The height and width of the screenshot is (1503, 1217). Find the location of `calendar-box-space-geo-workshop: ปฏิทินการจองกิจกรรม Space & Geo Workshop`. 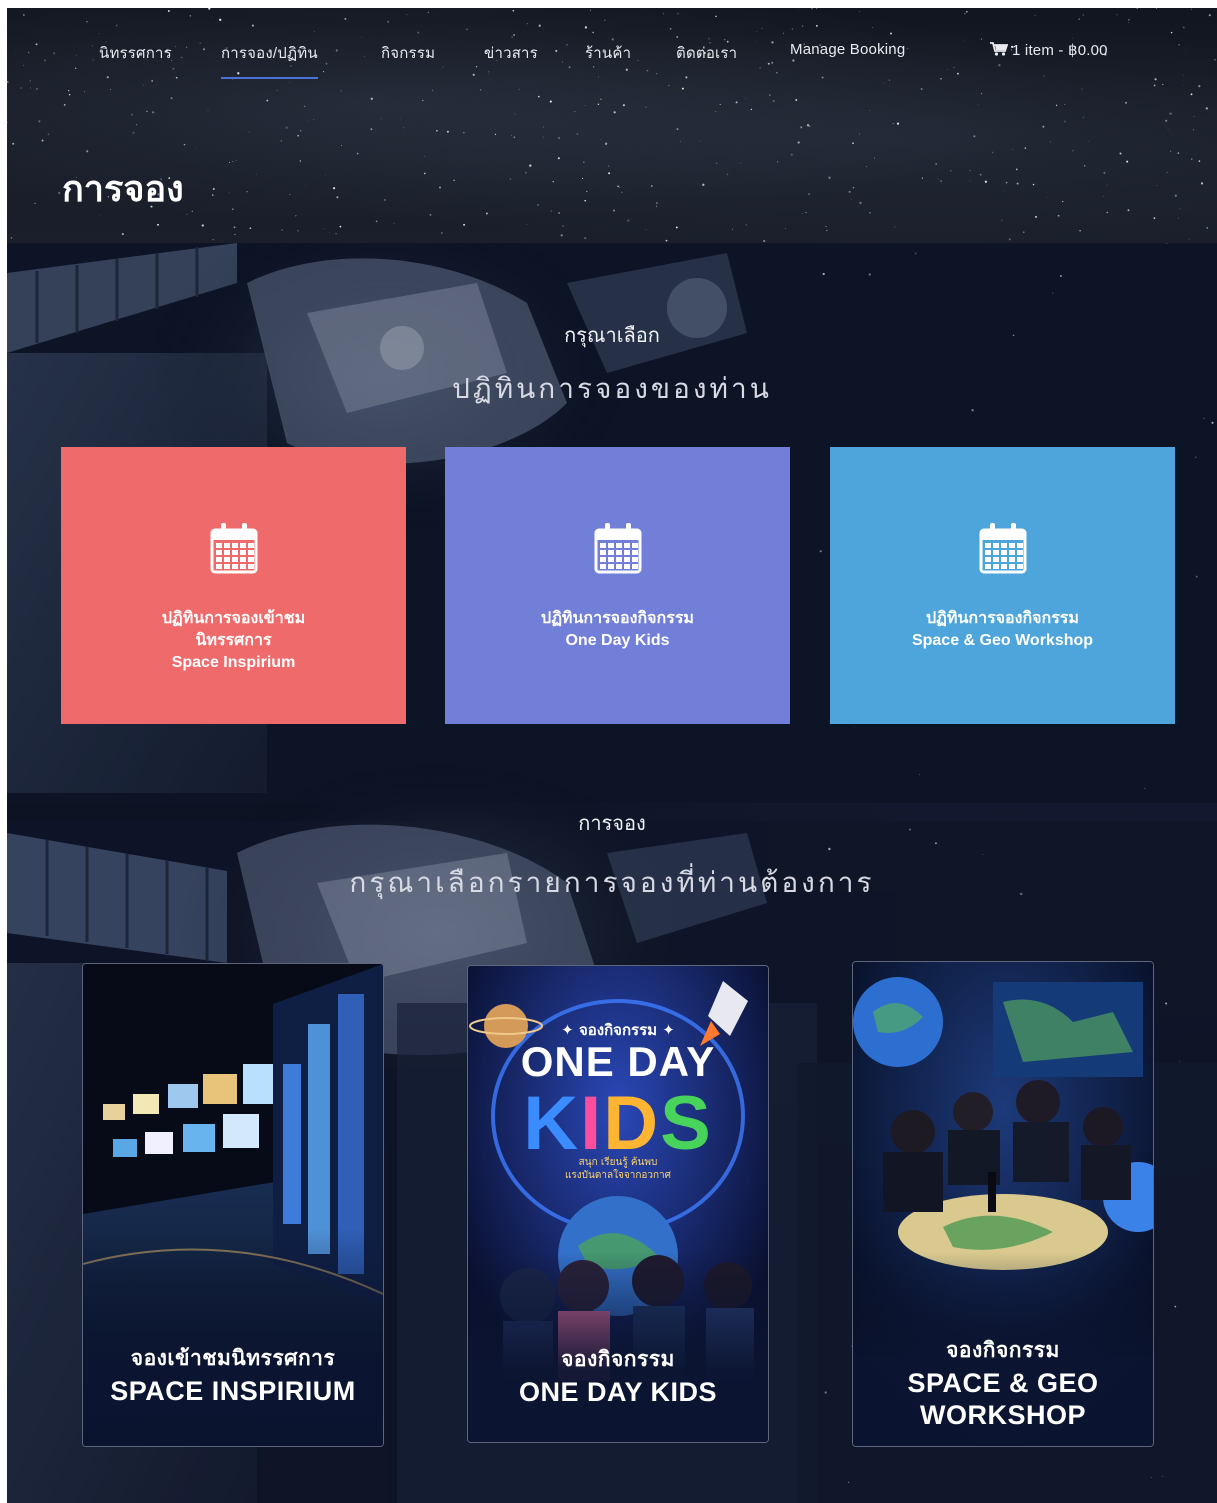

calendar-box-space-geo-workshop: ปฏิทินการจองกิจกรรม Space & Geo Workshop is located at coordinates (1002, 585).